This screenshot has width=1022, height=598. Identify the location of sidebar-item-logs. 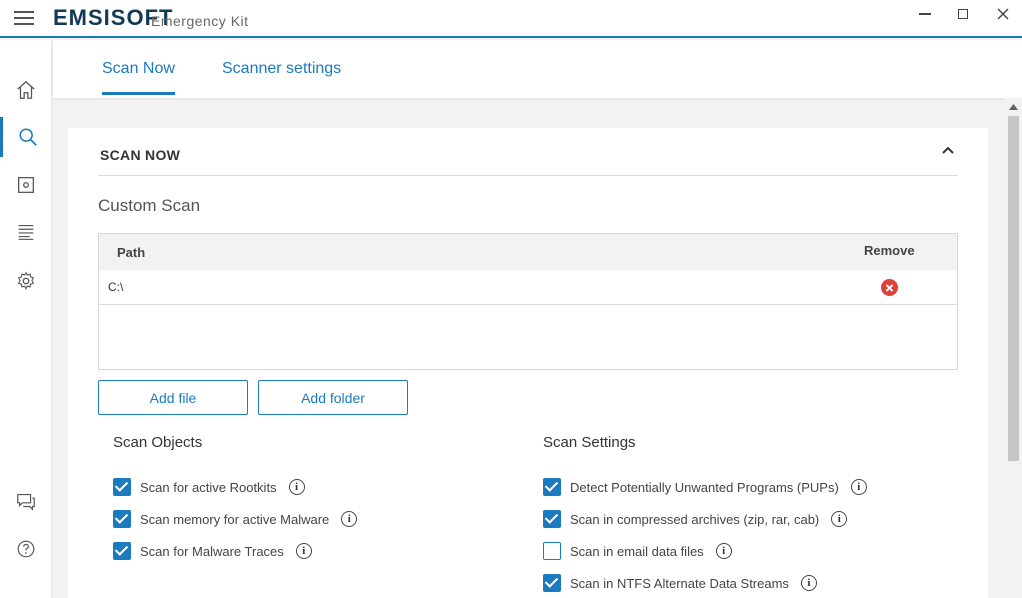
(26, 232).